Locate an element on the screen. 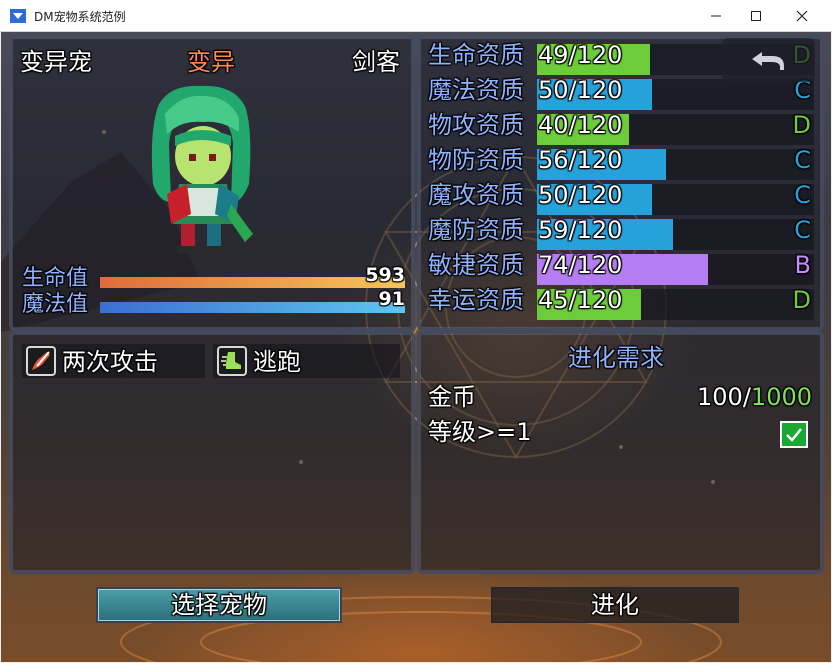 This screenshot has height=663, width=832. pet-sprite is located at coordinates (202, 169).